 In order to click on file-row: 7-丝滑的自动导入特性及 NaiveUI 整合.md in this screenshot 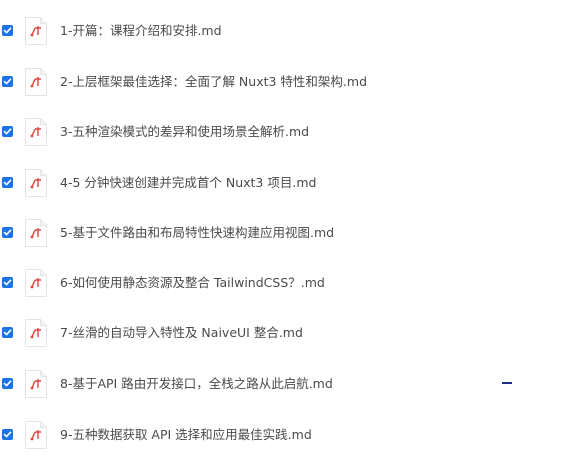, I will do `click(284, 334)`.